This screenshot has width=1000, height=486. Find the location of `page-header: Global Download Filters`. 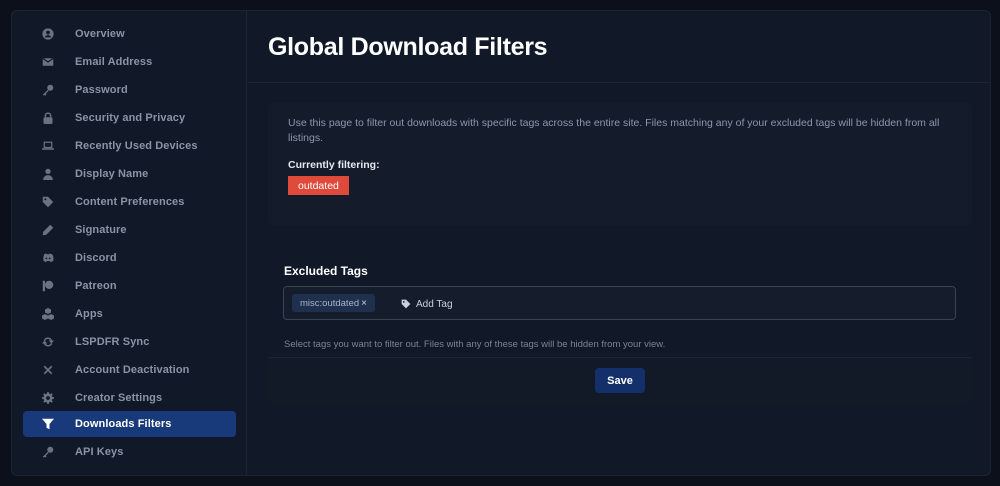

page-header: Global Download Filters is located at coordinates (619, 47).